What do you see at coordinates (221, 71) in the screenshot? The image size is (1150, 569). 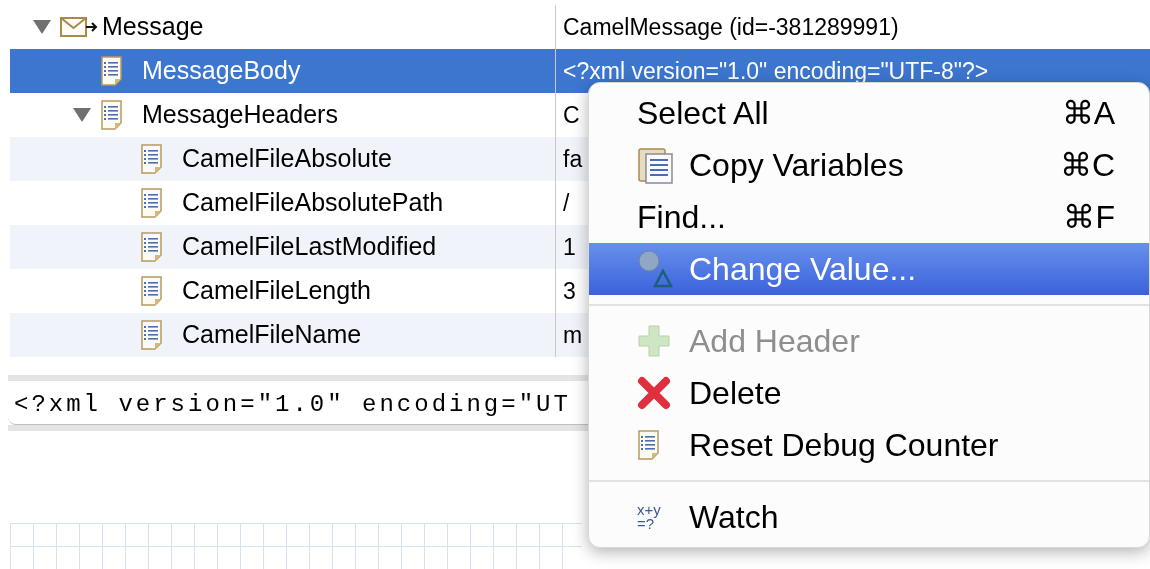 I see `variable-name: MessageBody` at bounding box center [221, 71].